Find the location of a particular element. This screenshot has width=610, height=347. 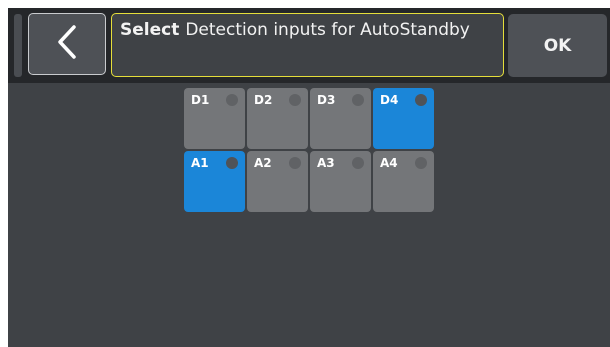

input-label: D3 is located at coordinates (326, 100).